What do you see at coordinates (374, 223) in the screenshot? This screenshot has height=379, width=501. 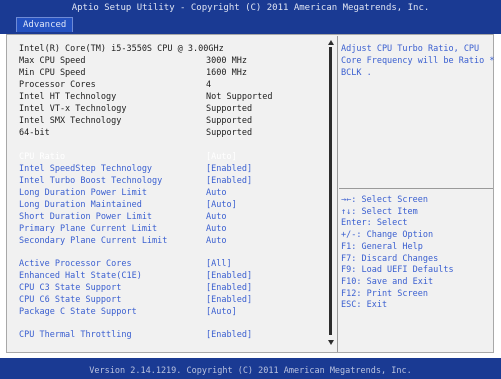 I see `key-enter: Enter: Select` at bounding box center [374, 223].